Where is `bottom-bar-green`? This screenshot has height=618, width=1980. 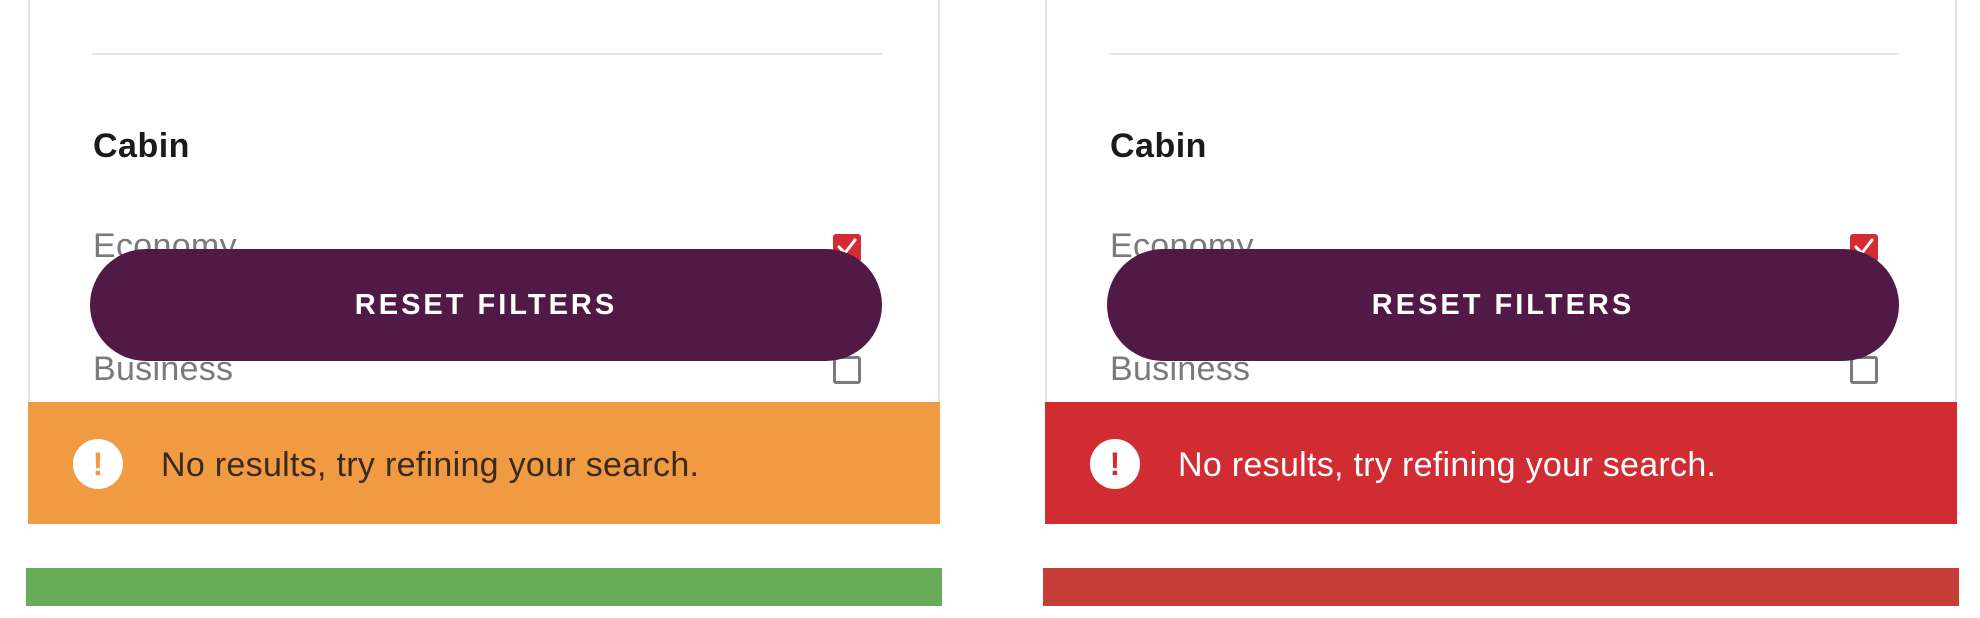
bottom-bar-green is located at coordinates (484, 587).